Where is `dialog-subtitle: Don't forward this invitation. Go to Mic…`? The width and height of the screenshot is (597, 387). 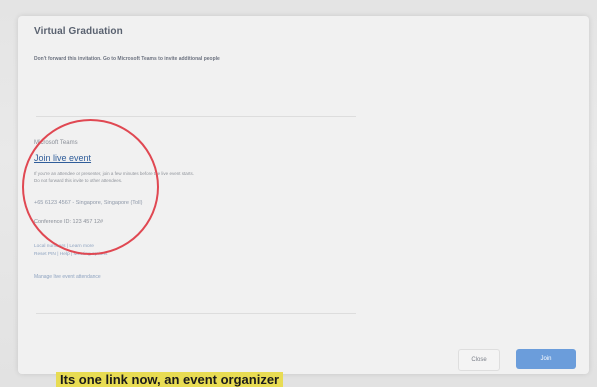
dialog-subtitle: Don't forward this invitation. Go to Mic… is located at coordinates (127, 59).